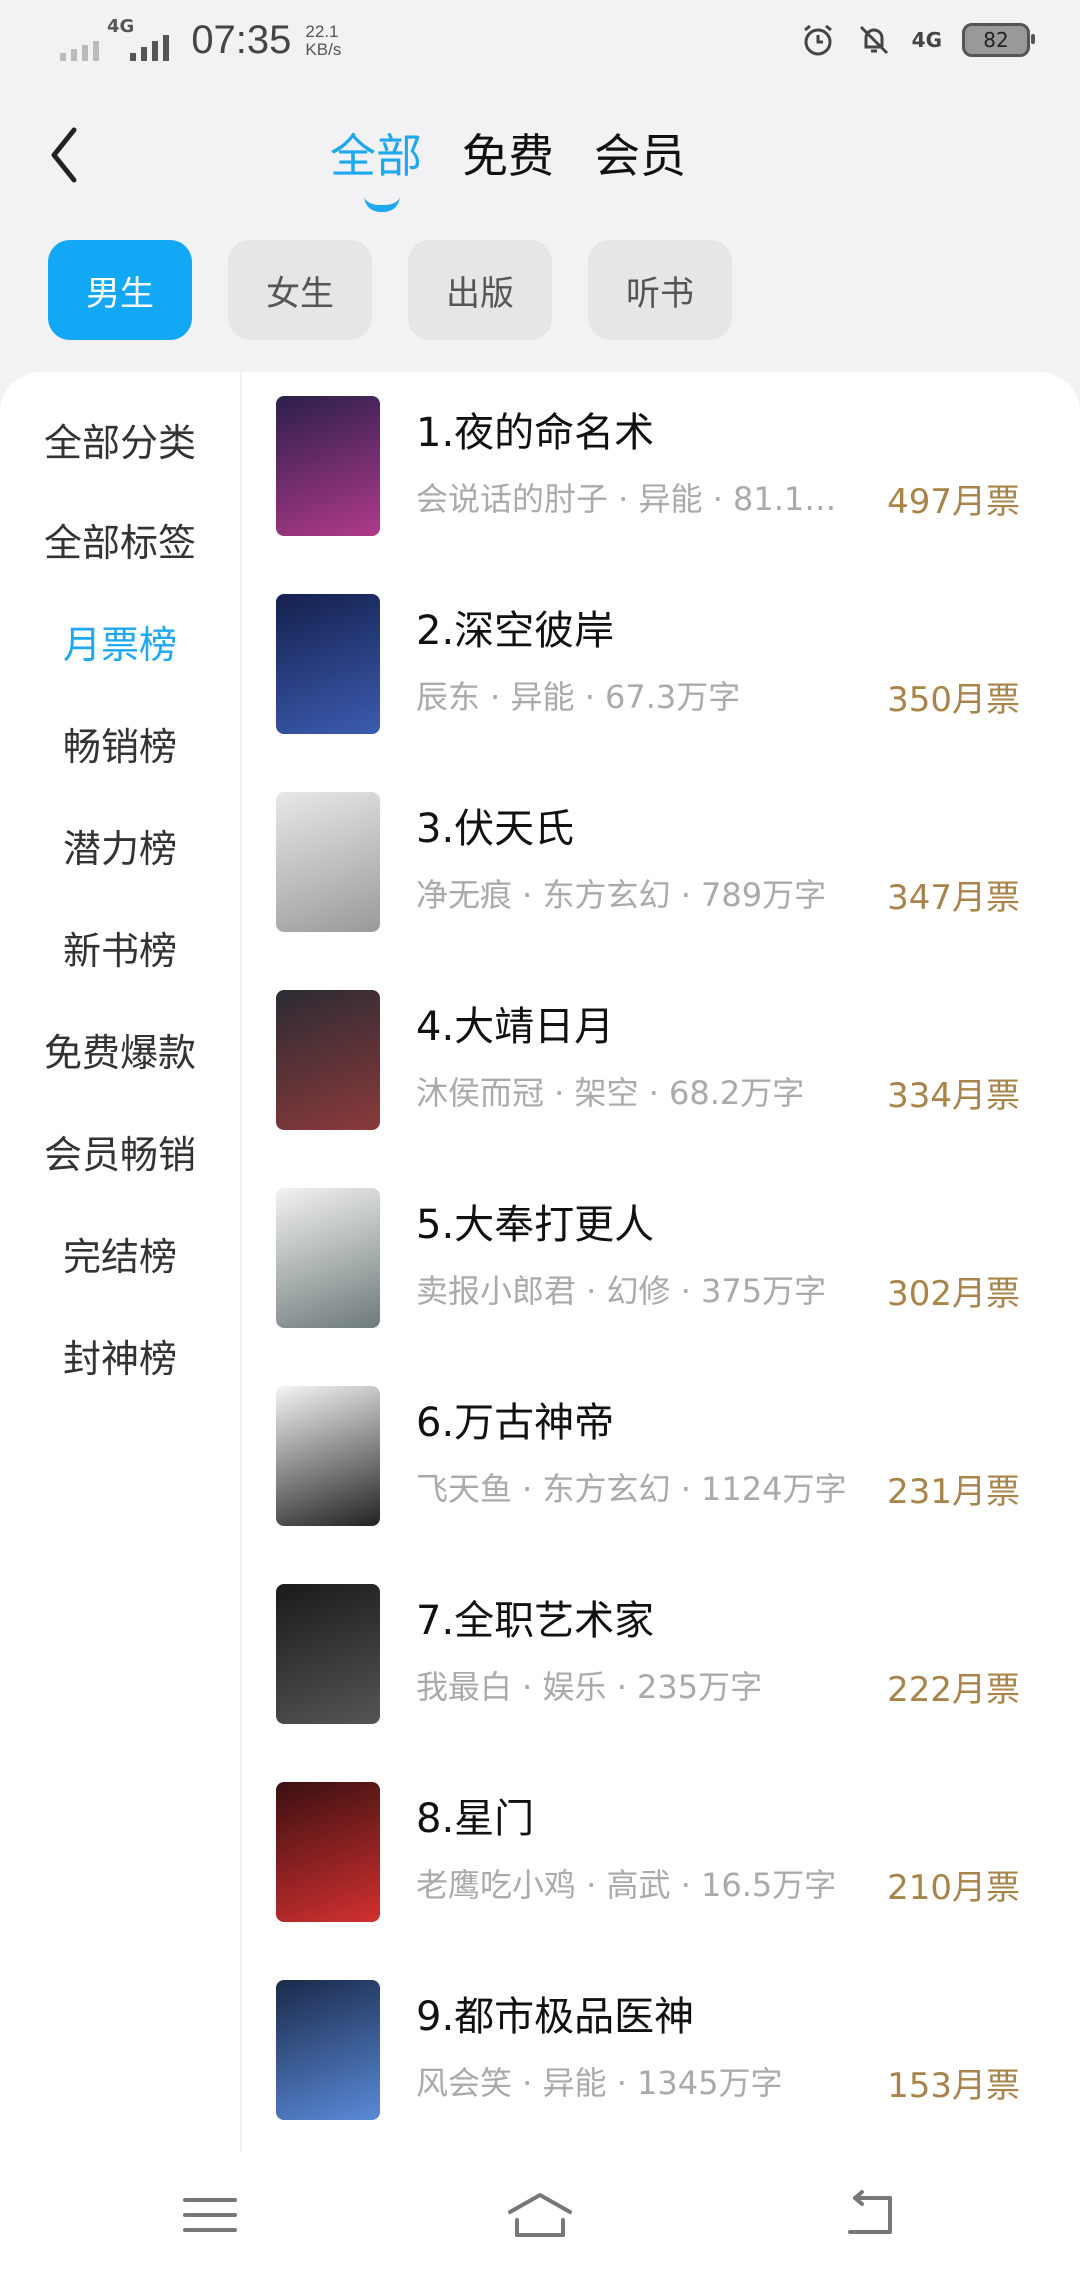  I want to click on book-title: 3.伏天氏, so click(495, 829).